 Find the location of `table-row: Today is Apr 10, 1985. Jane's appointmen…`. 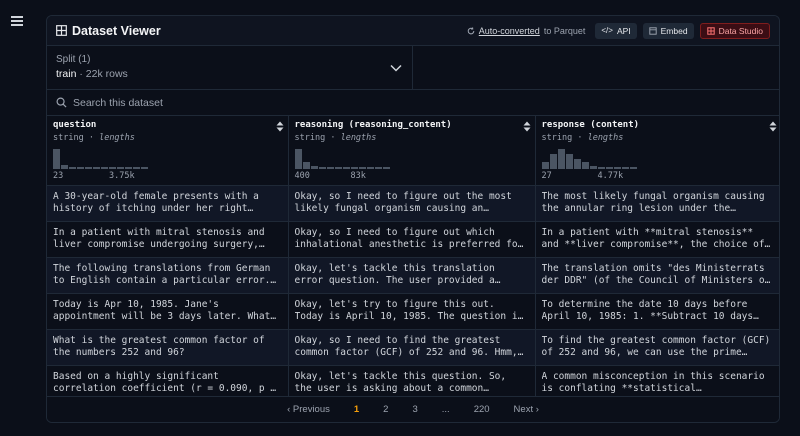

table-row: Today is Apr 10, 1985. Jane's appointmen… is located at coordinates (413, 311).